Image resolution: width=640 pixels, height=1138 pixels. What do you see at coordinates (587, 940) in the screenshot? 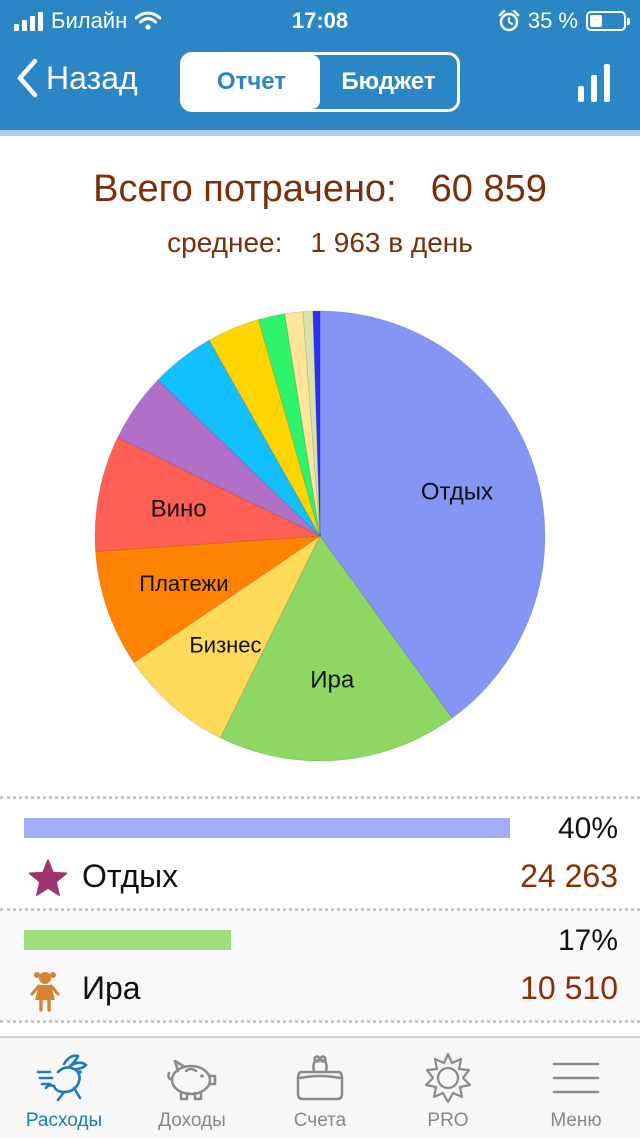
I see `category-percent: 17%` at bounding box center [587, 940].